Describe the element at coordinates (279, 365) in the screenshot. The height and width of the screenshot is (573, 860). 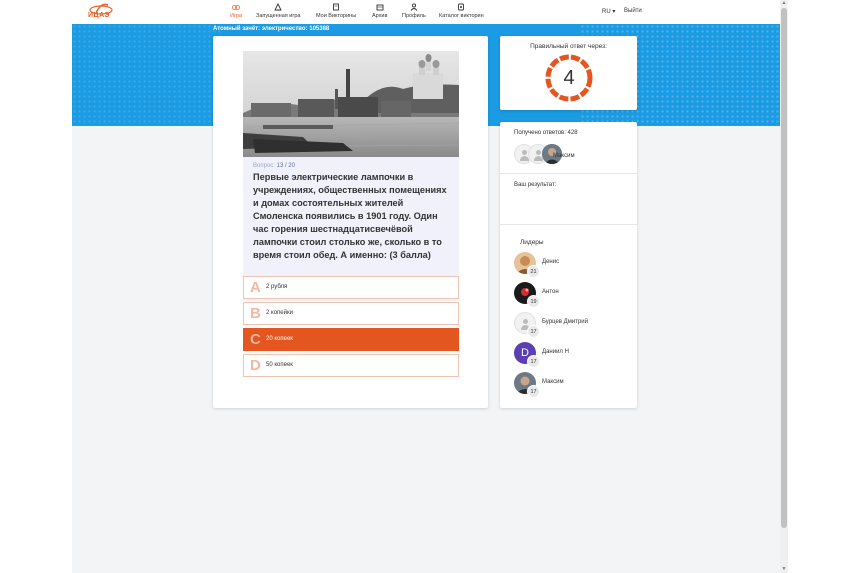
I see `answer-text-d: 50 копеек` at that location.